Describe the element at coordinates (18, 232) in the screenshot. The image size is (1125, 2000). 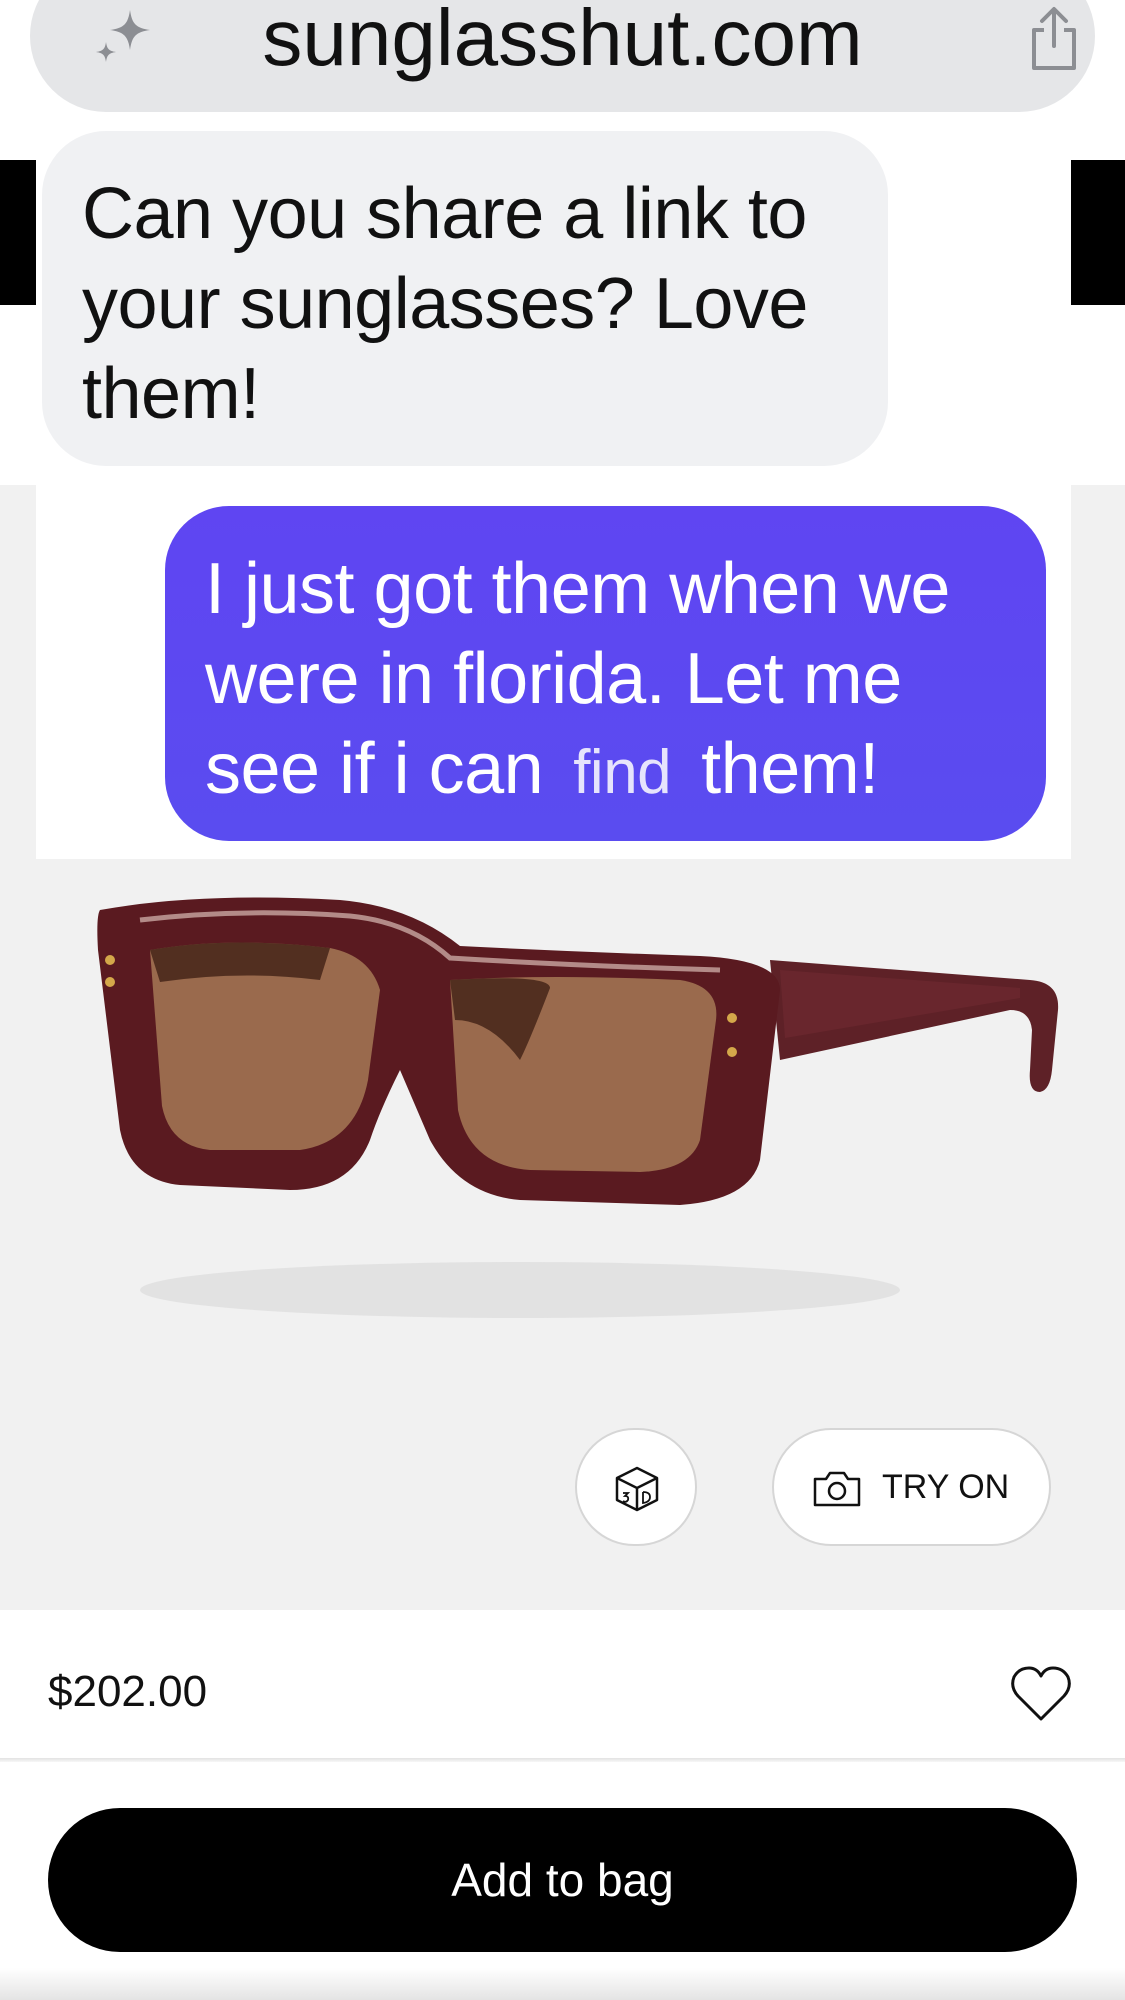
I see `edge-bar-left` at that location.